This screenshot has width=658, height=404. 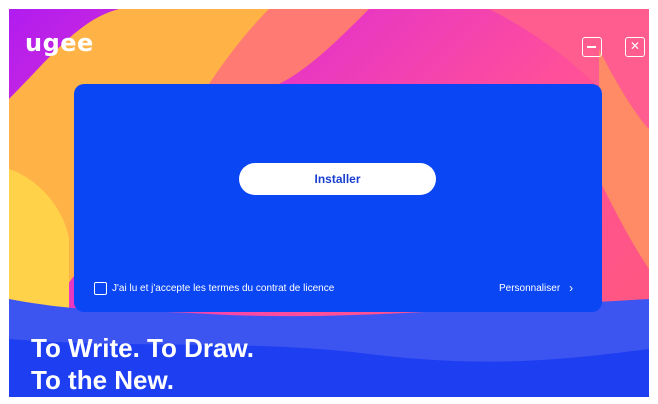 I want to click on minimize-icon, so click(x=591, y=47).